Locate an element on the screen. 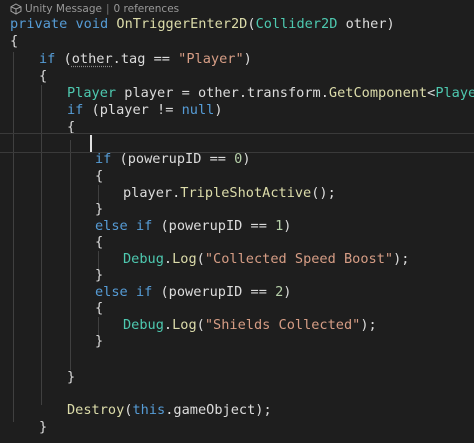 The width and height of the screenshot is (474, 443). code-line: else if (powerupID == 2) is located at coordinates (193, 292).